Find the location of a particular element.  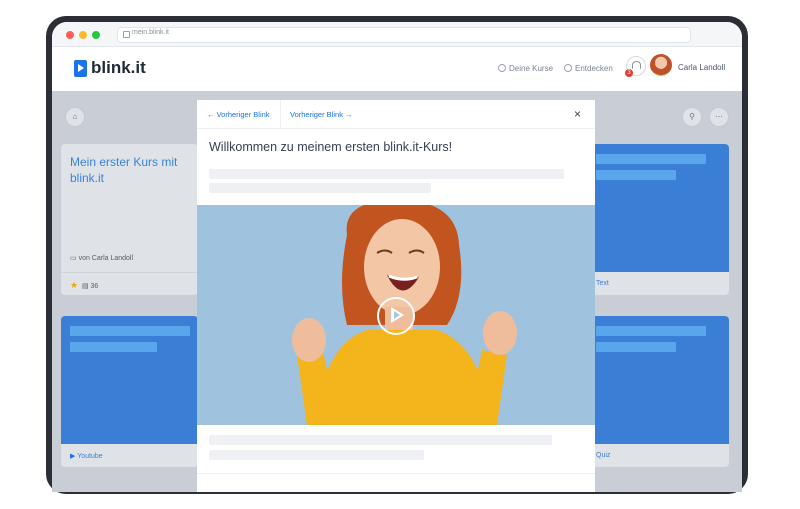

play-icon is located at coordinates (396, 316).